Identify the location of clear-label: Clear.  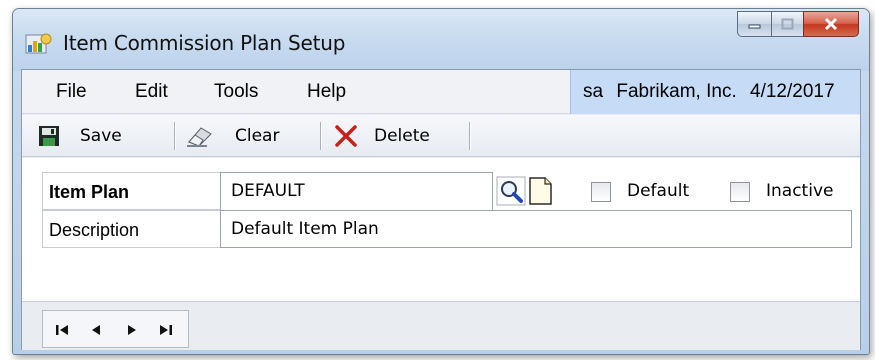
(257, 136).